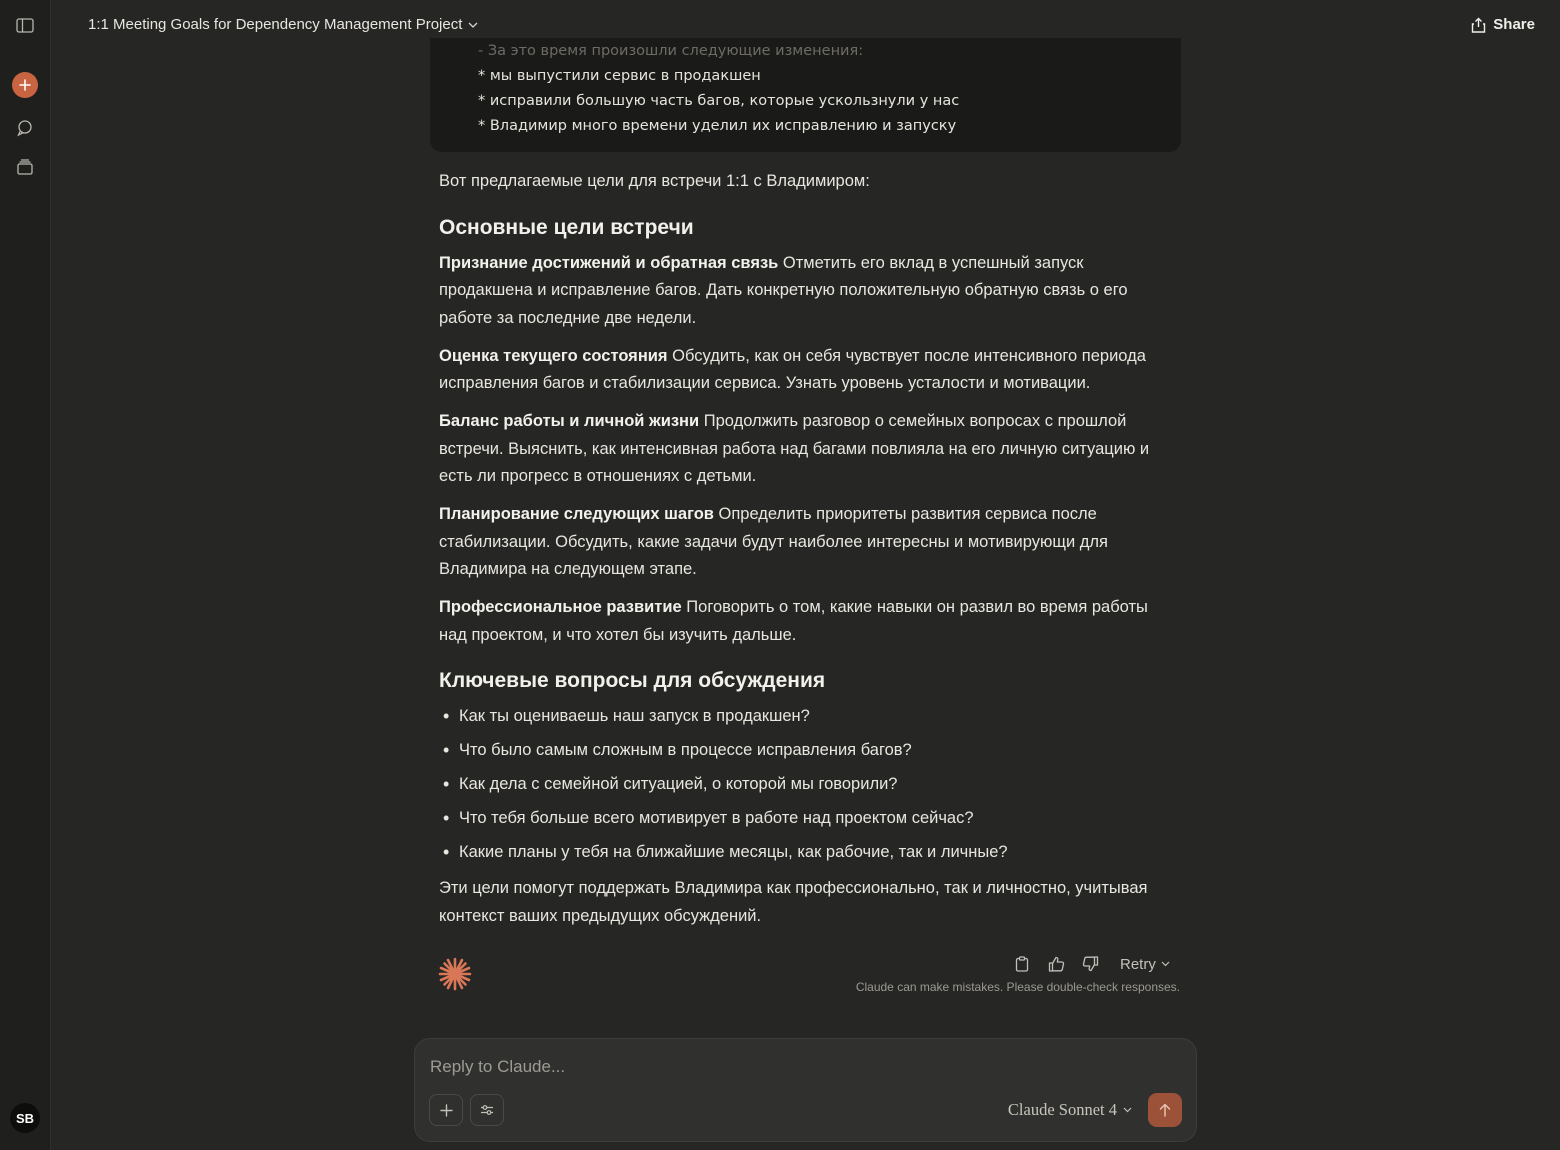  What do you see at coordinates (25, 575) in the screenshot?
I see `sidebar: SB` at bounding box center [25, 575].